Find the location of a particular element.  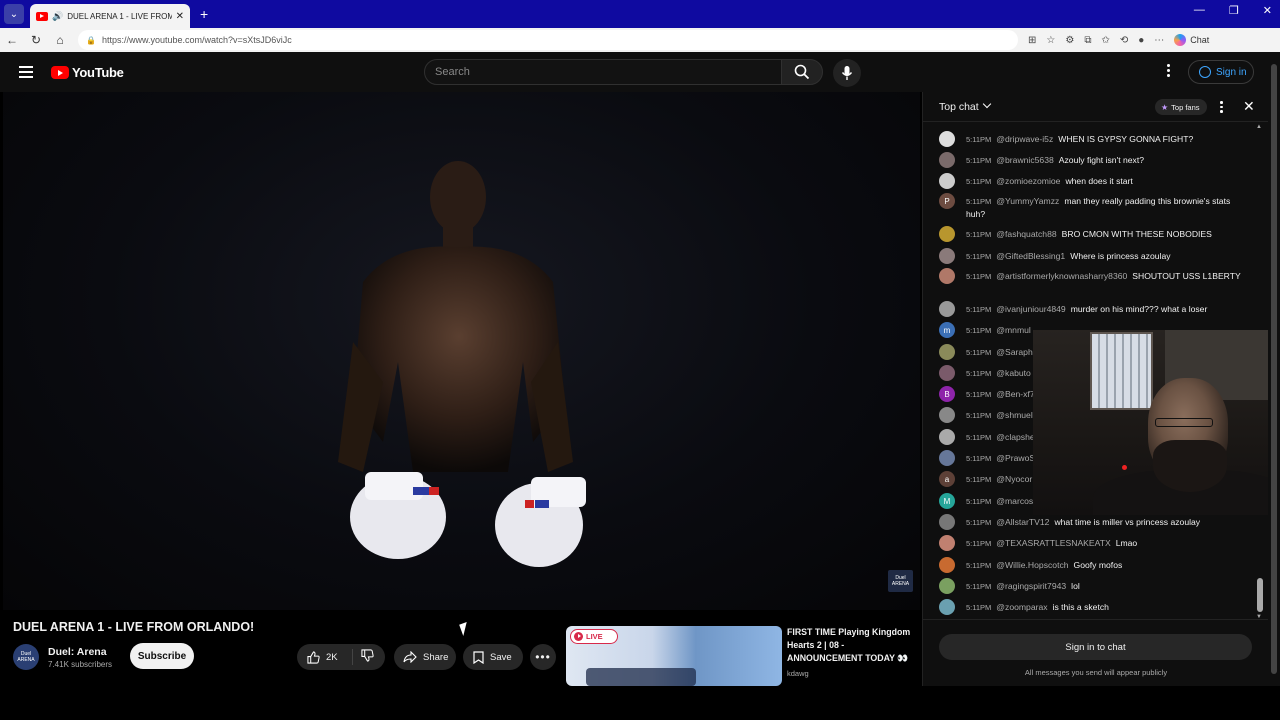

chat-username: @zoomparax is located at coordinates (1021, 607).